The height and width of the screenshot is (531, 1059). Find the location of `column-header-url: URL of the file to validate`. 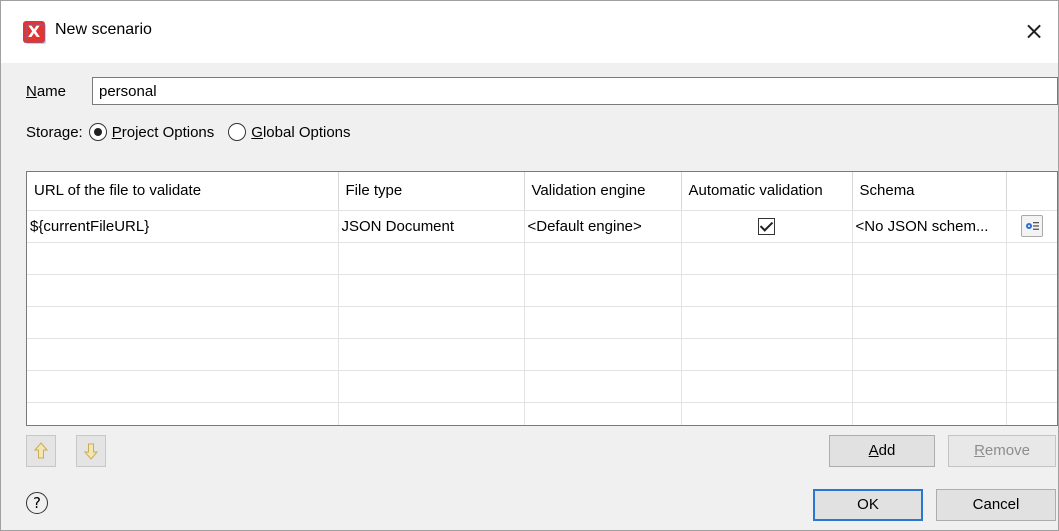

column-header-url: URL of the file to validate is located at coordinates (183, 191).